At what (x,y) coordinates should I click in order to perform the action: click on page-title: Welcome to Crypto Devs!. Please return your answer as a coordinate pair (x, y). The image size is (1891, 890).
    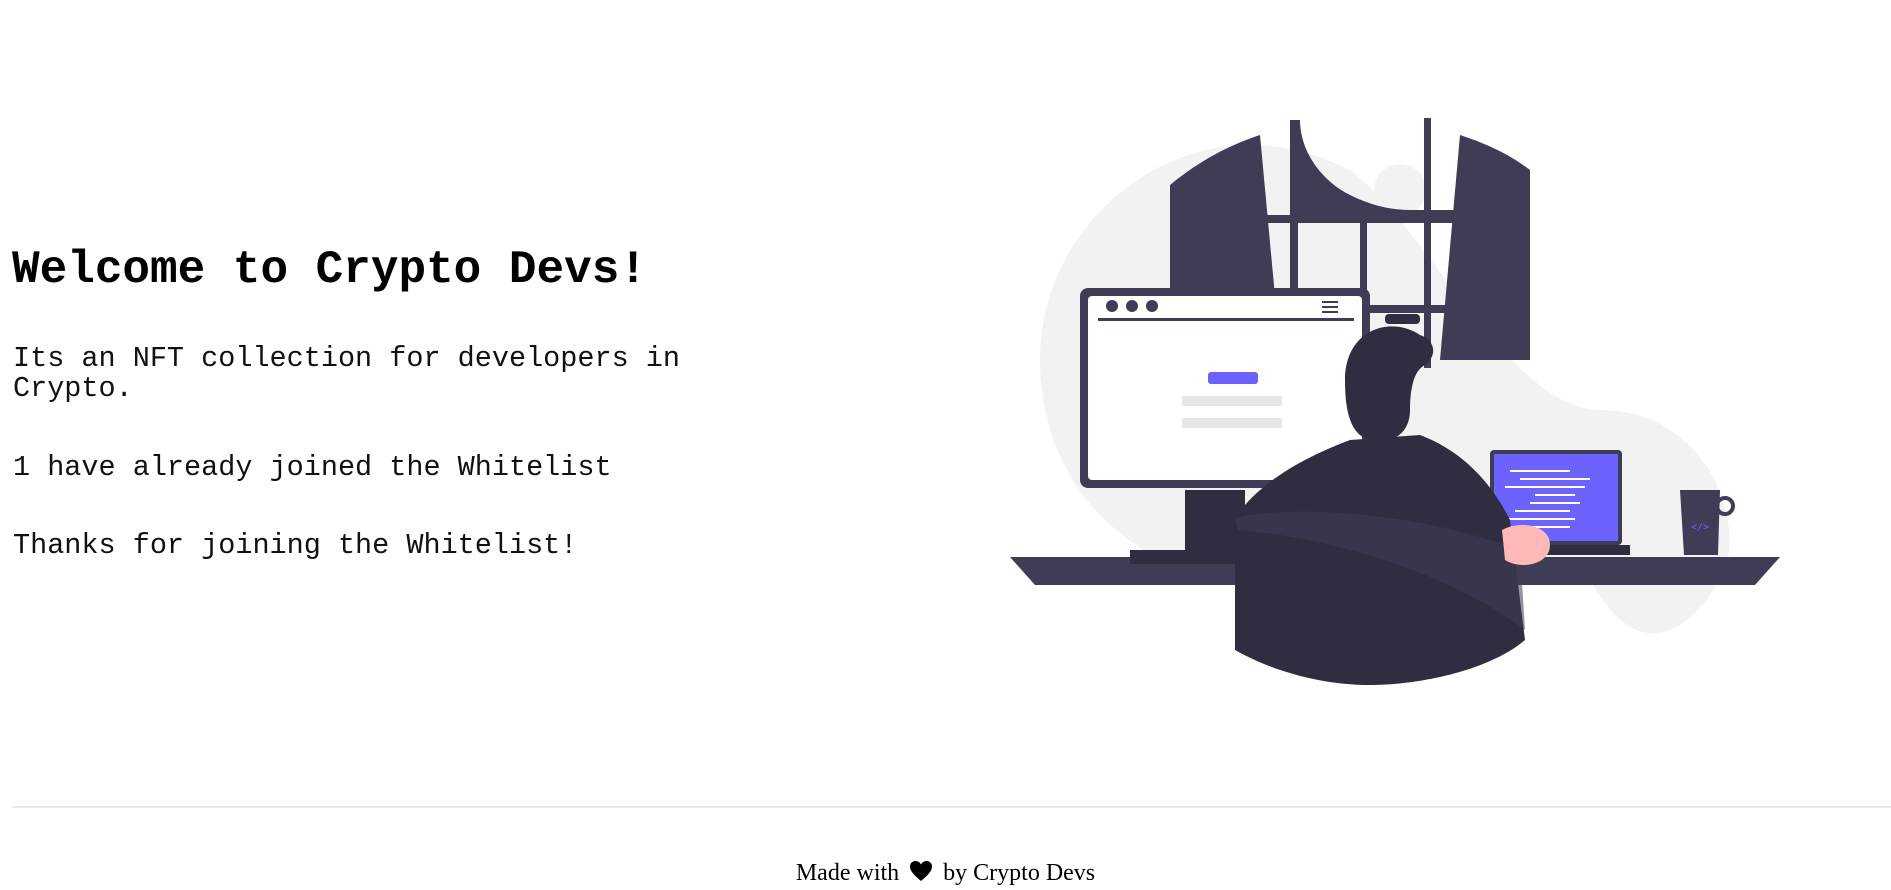
    Looking at the image, I should click on (329, 270).